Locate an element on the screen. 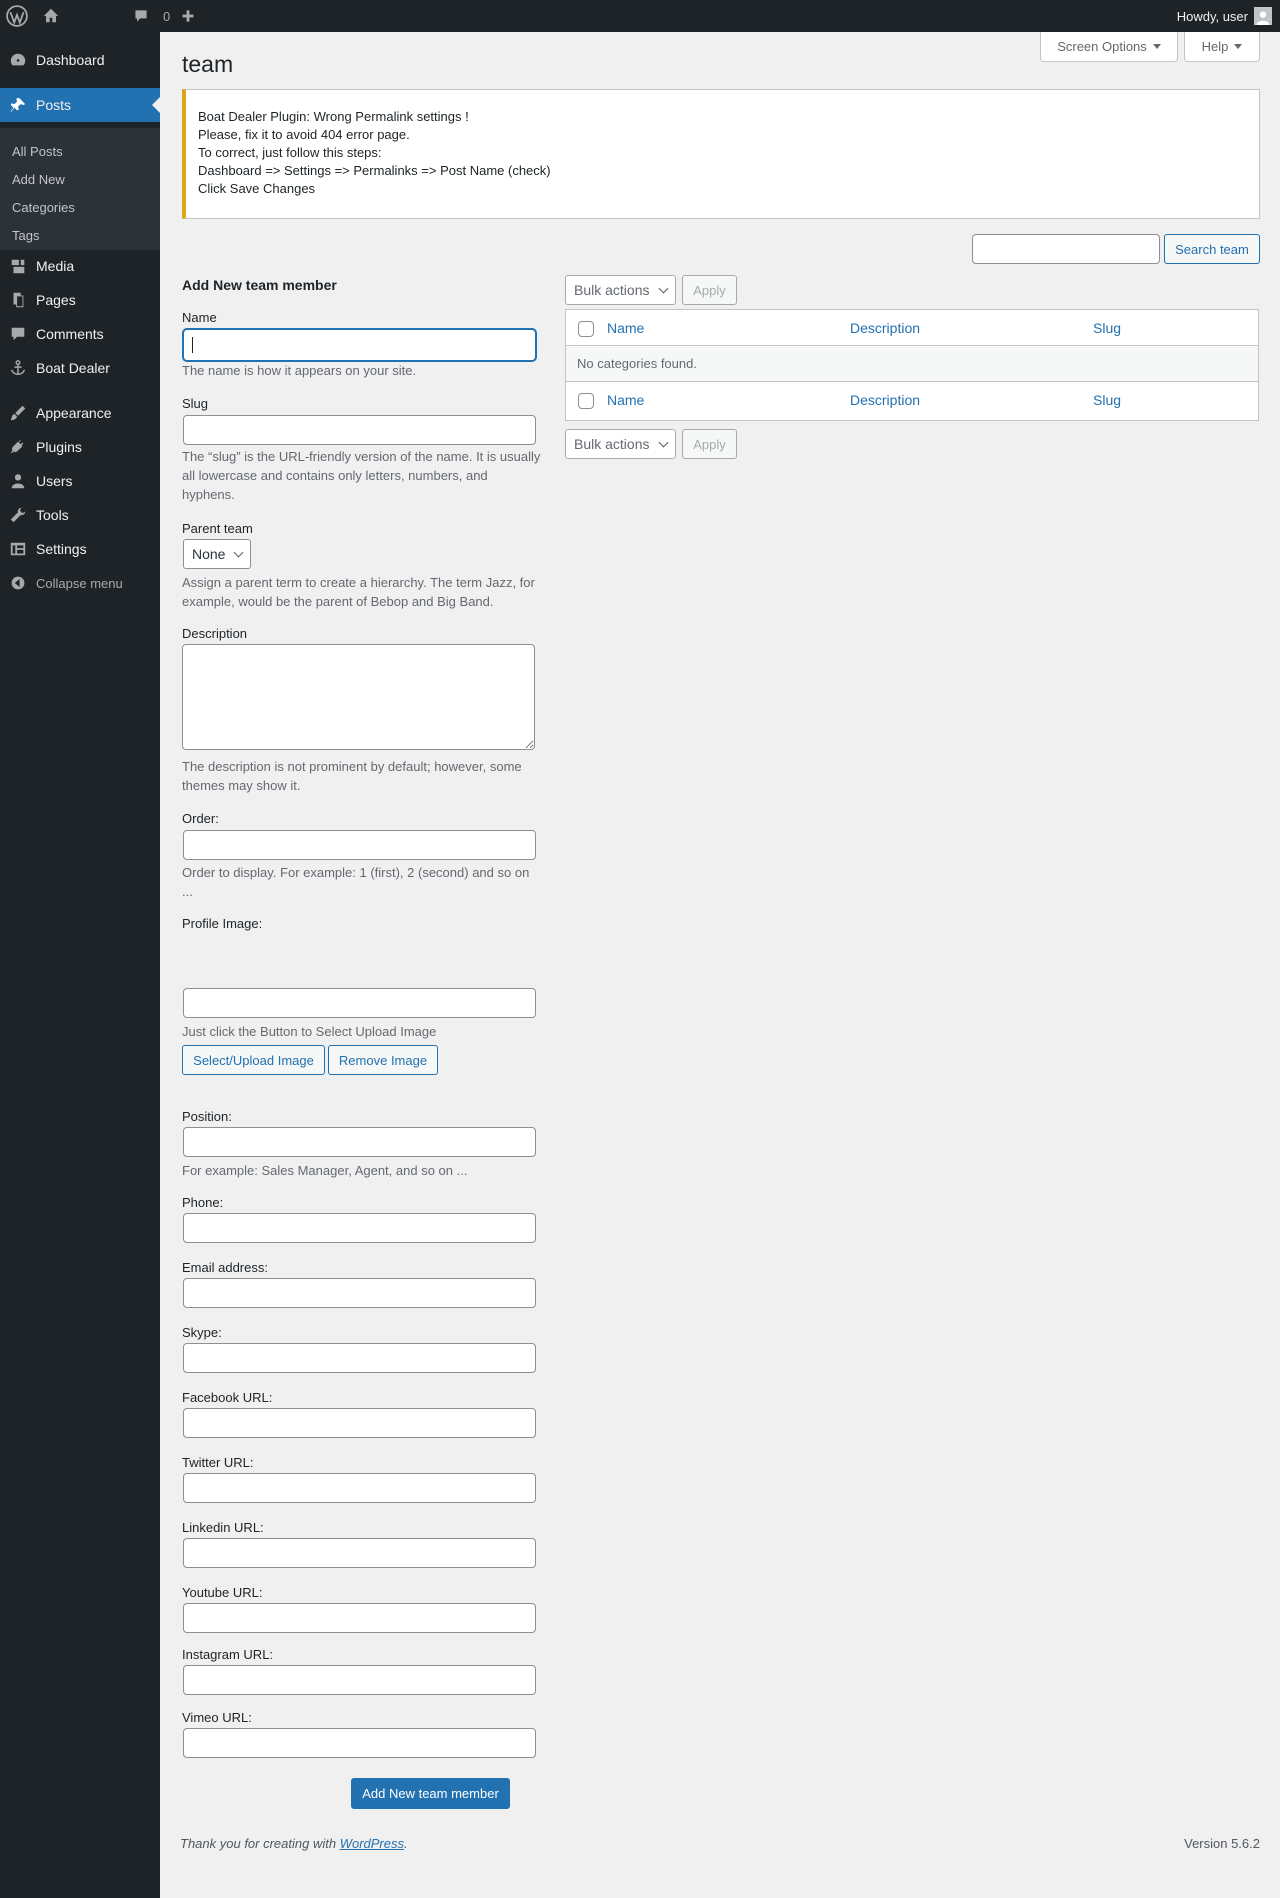  instagram-label: Instagram URL: is located at coordinates (228, 1654).